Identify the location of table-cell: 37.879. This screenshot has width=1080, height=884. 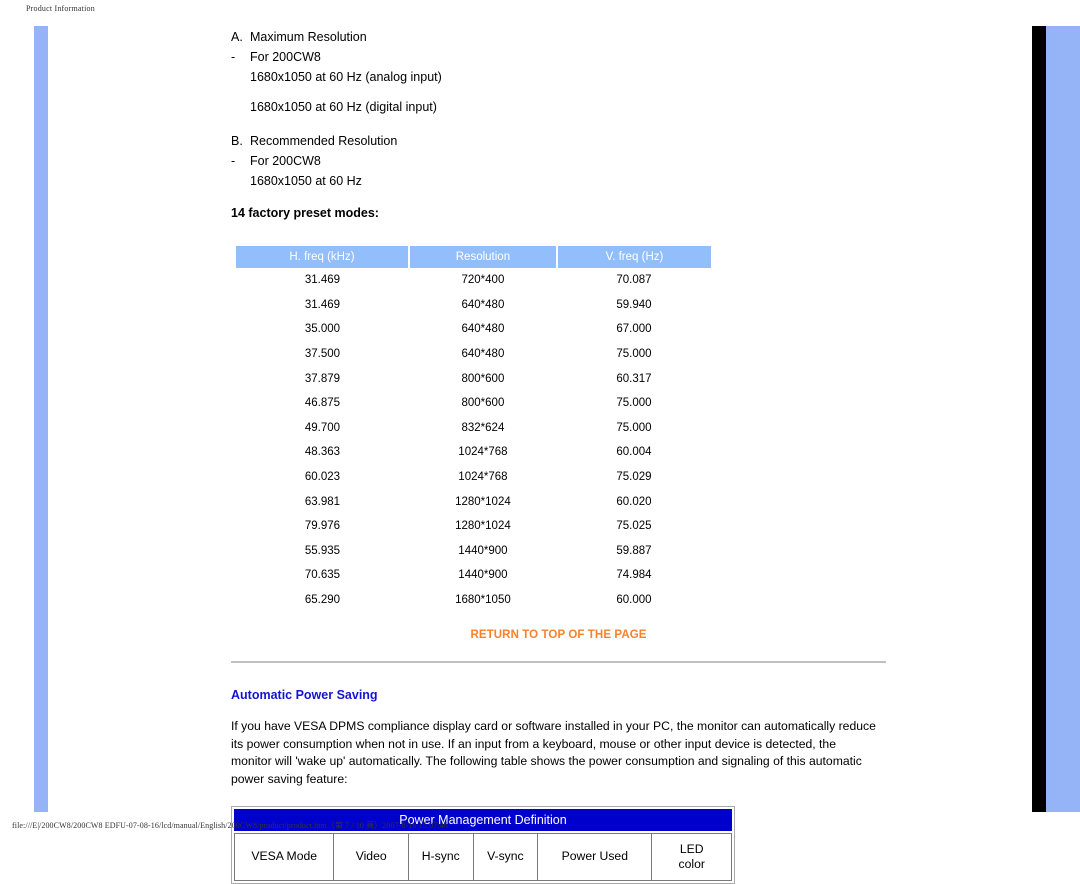
(322, 378).